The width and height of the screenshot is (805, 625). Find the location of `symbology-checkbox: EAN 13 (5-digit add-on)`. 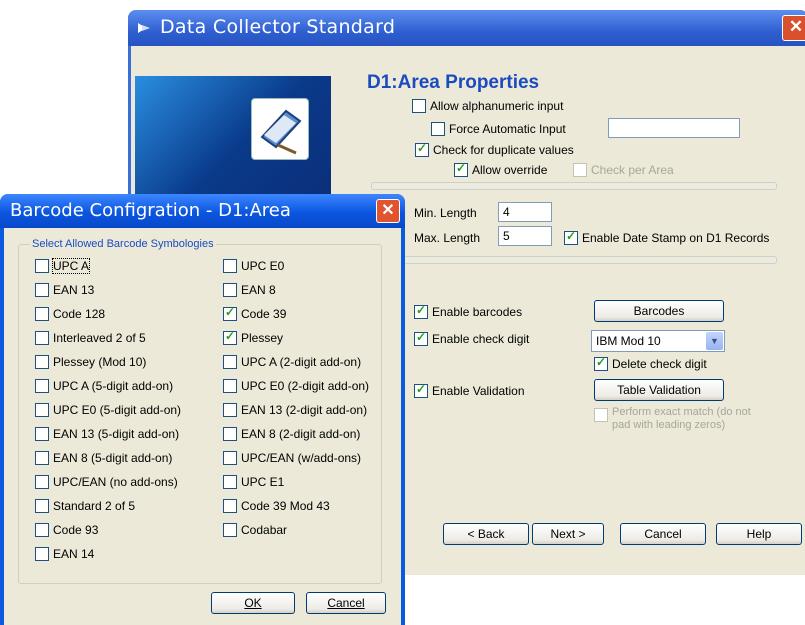

symbology-checkbox: EAN 13 (5-digit add-on) is located at coordinates (107, 434).